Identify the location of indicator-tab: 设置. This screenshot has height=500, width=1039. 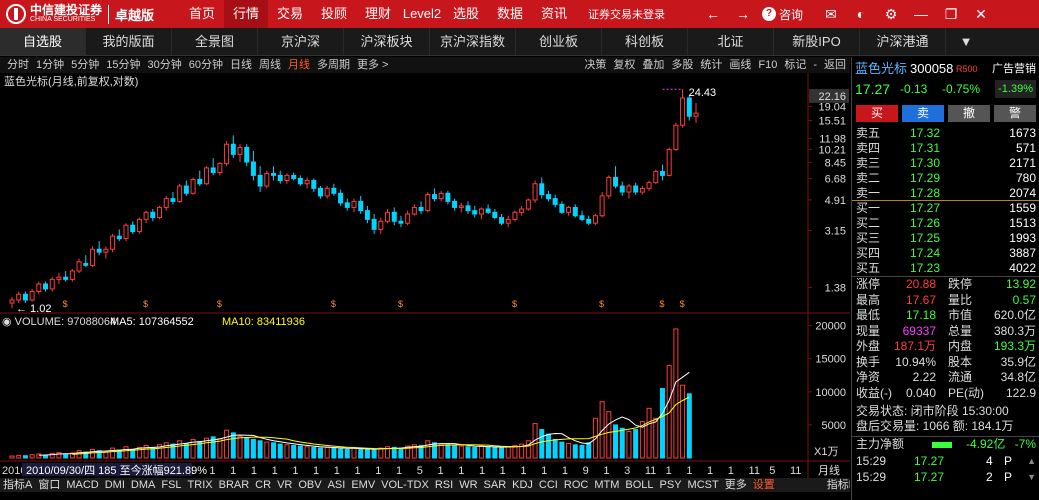
(764, 485).